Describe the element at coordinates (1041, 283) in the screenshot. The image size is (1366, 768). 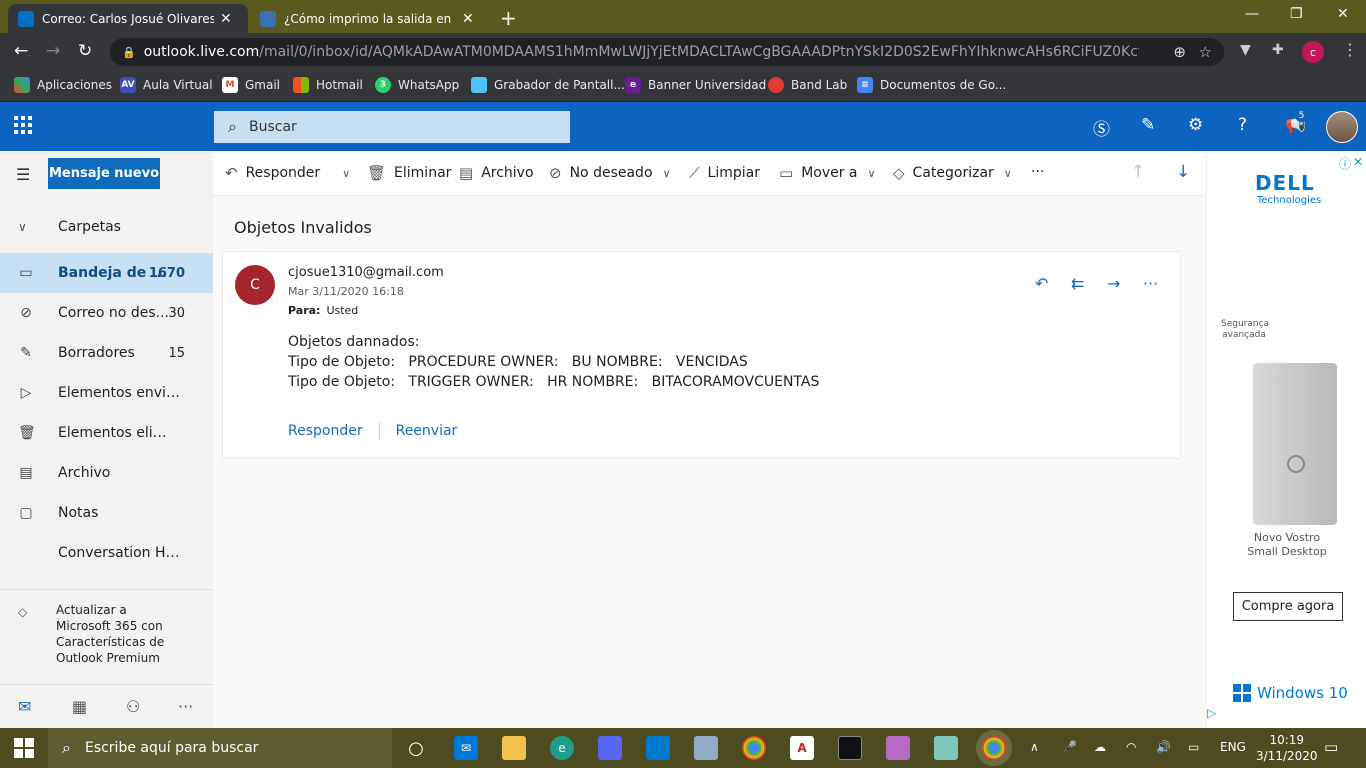
I see `reply-icon: ↶` at that location.